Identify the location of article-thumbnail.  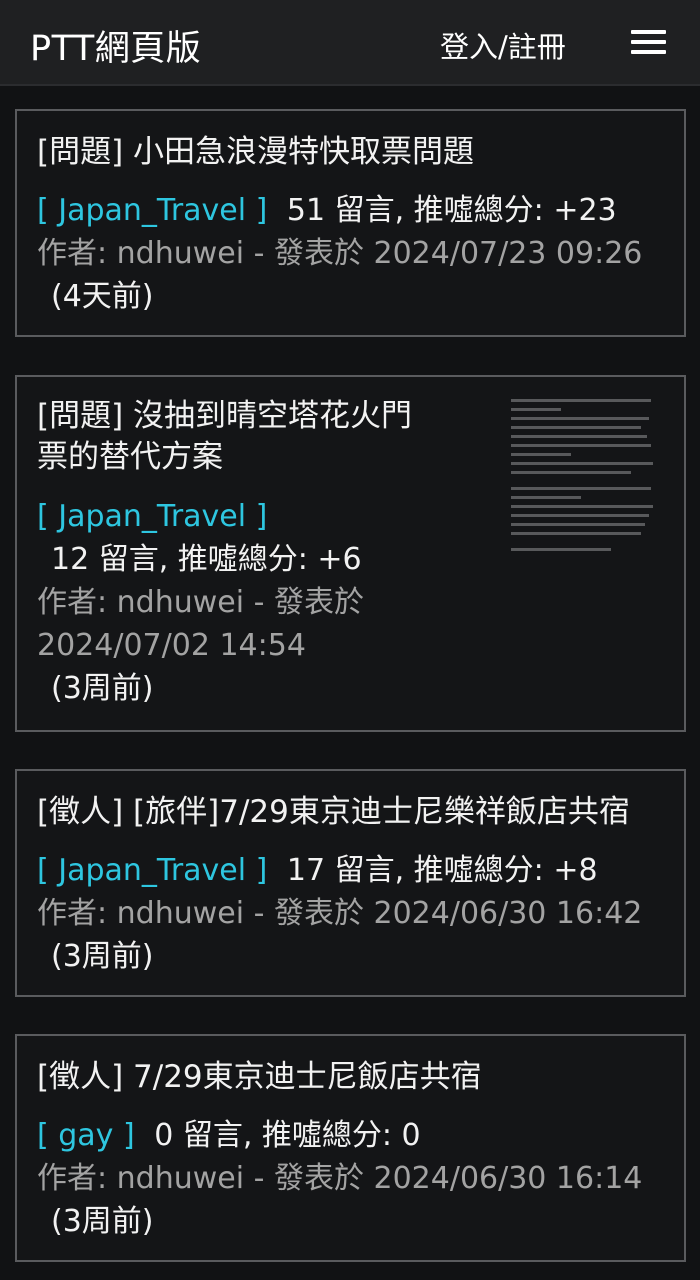
(584, 477).